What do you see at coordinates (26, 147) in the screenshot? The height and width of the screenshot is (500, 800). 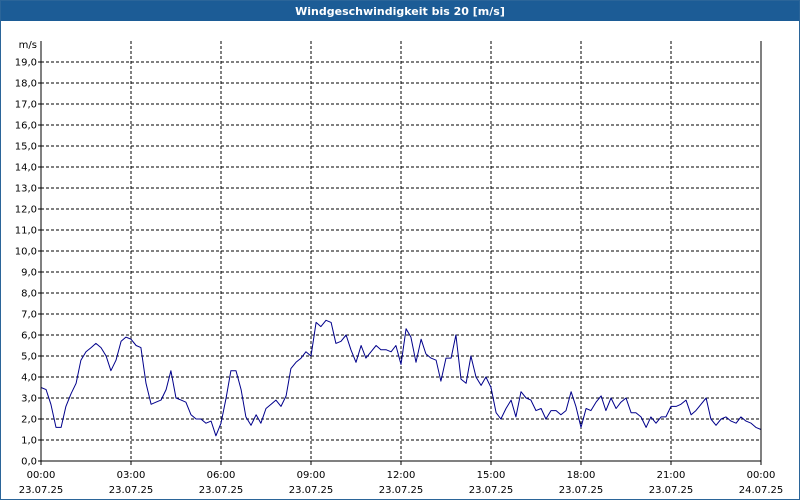 I see `y-tick-label: 15,0` at bounding box center [26, 147].